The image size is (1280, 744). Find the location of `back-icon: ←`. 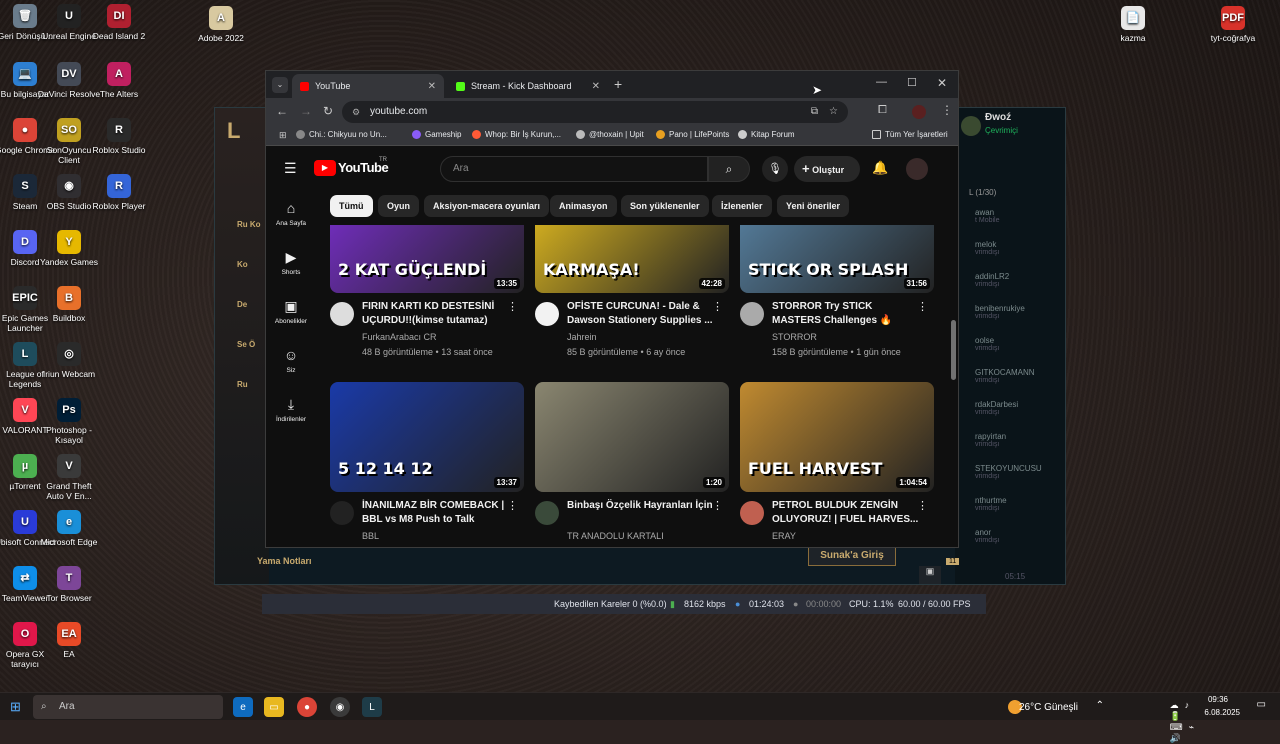

back-icon: ← is located at coordinates (282, 111).